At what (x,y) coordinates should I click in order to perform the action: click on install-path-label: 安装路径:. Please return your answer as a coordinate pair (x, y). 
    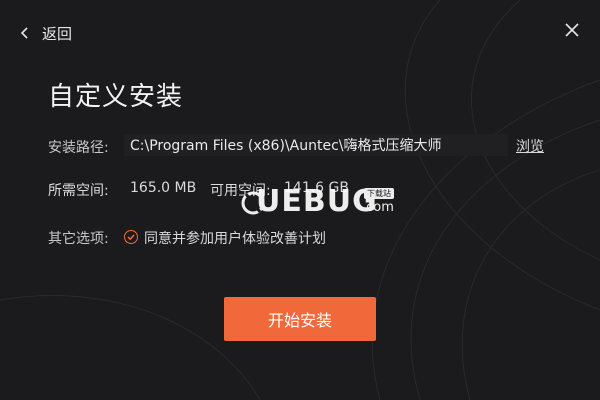
    Looking at the image, I should click on (78, 148).